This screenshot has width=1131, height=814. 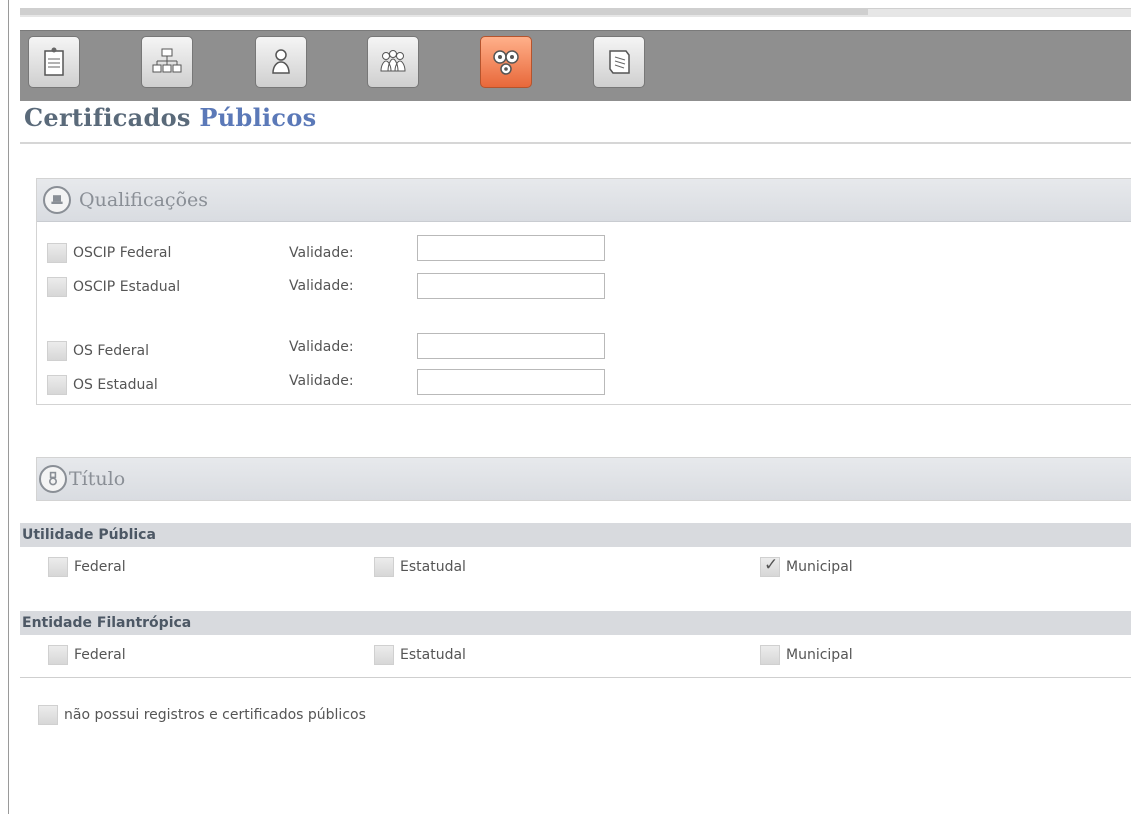 What do you see at coordinates (770, 566) in the screenshot?
I see `up-municipal-checkbox` at bounding box center [770, 566].